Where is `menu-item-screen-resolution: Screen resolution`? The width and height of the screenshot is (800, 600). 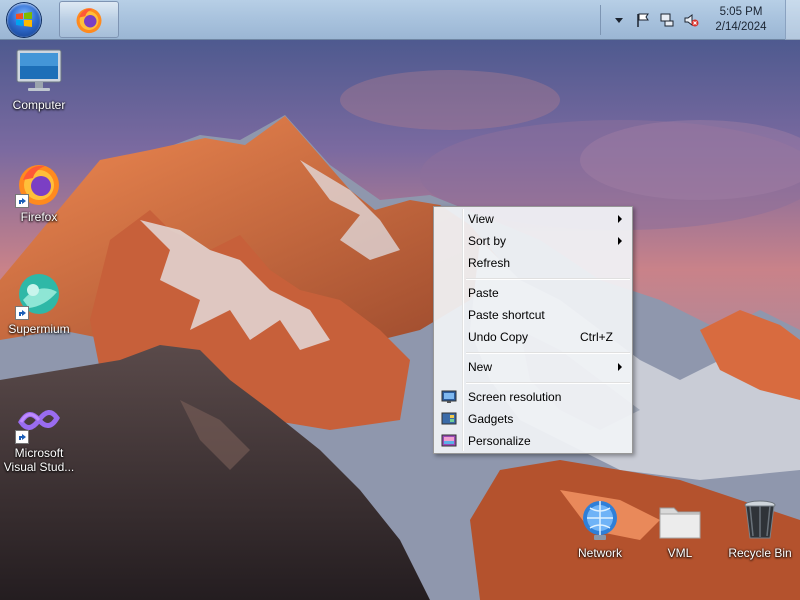
menu-item-screen-resolution: Screen resolution is located at coordinates (533, 397).